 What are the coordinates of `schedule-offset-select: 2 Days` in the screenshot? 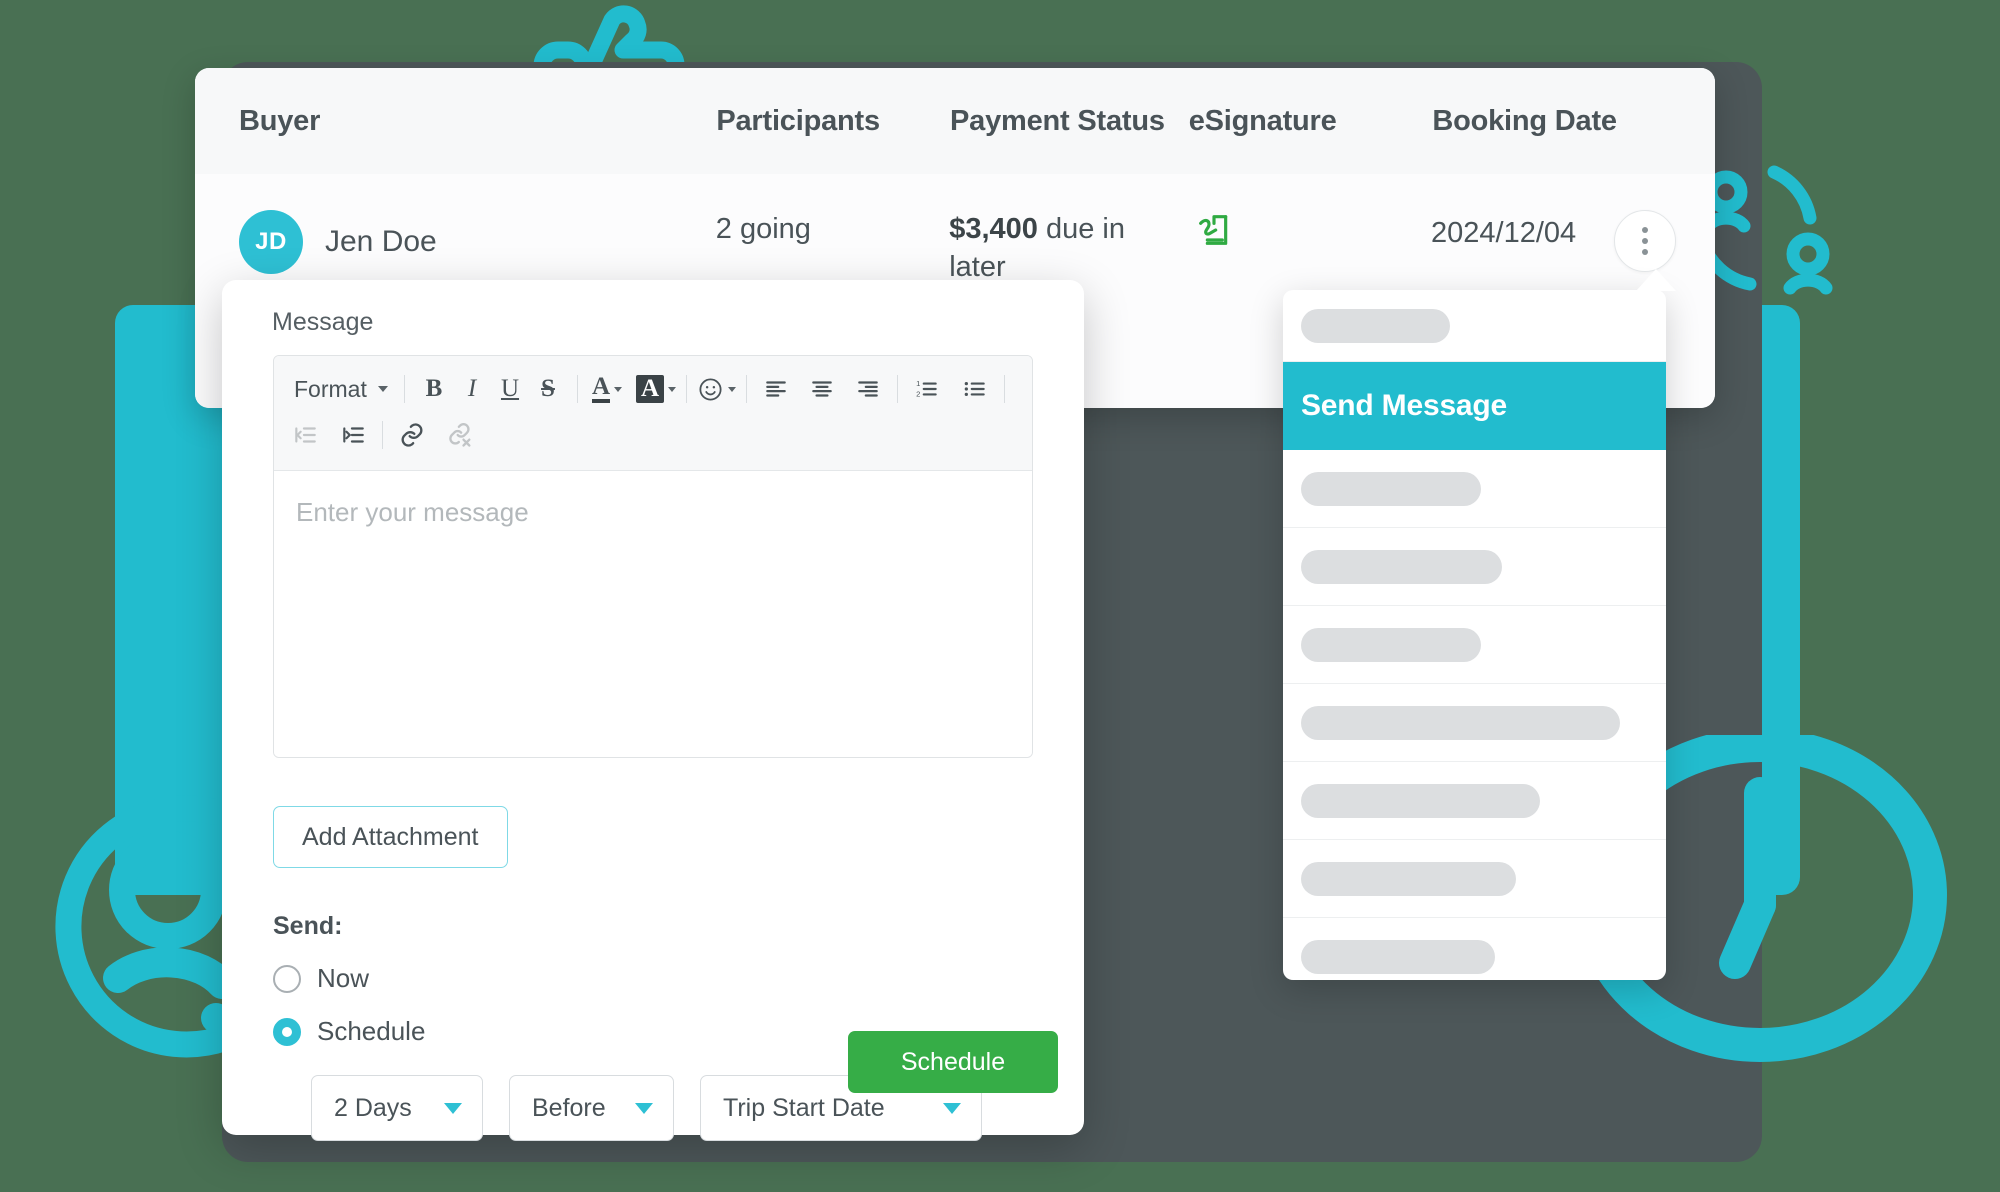 It's located at (397, 1108).